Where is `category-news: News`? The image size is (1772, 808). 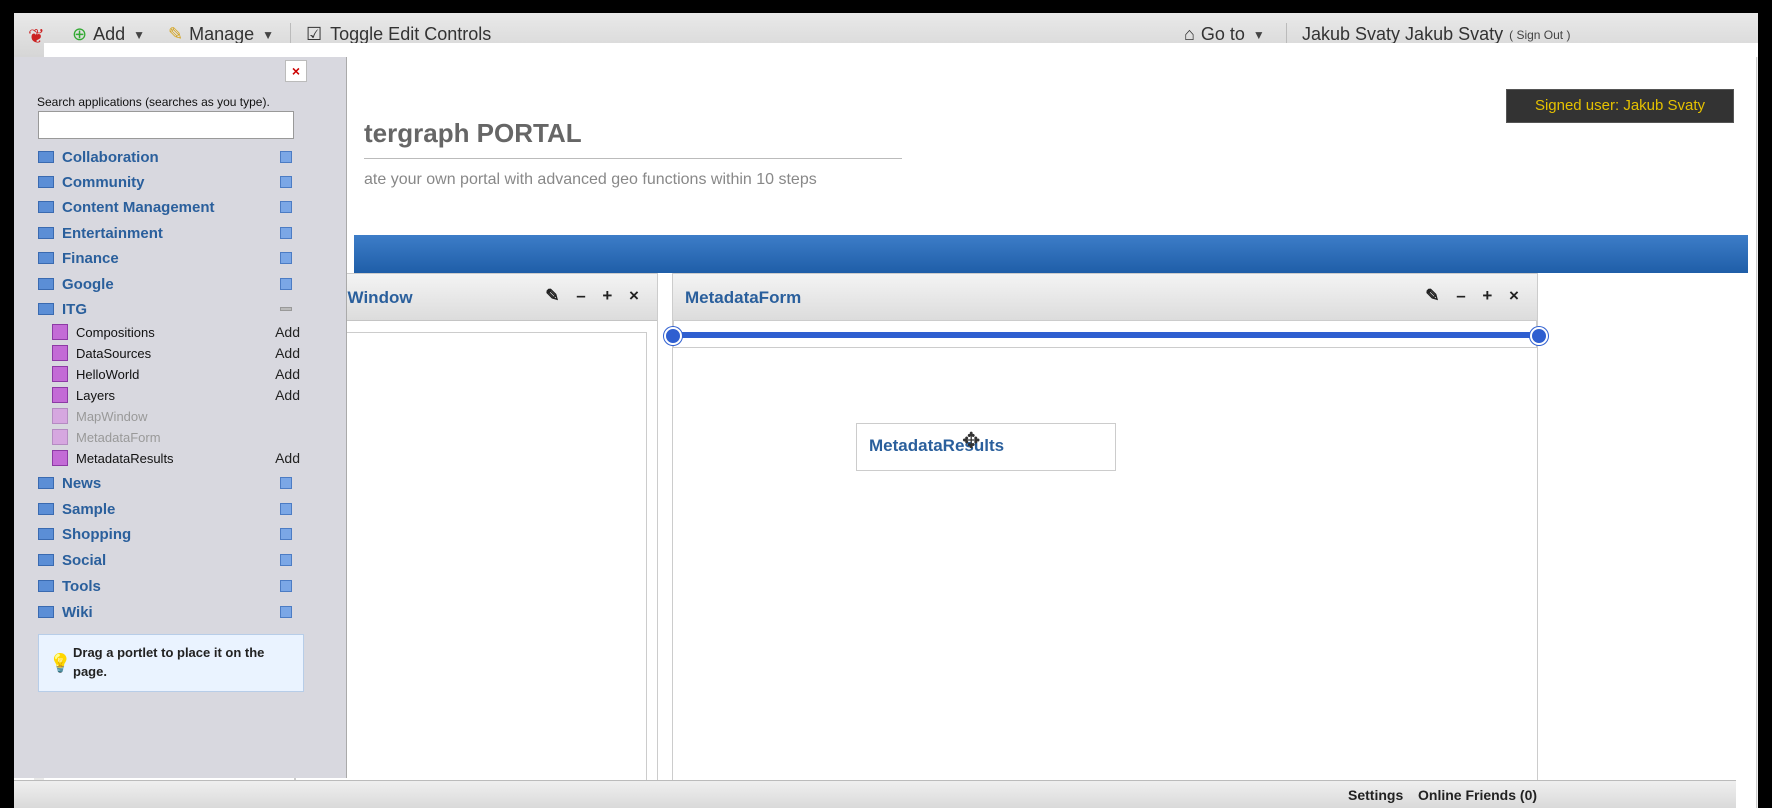
category-news: News is located at coordinates (170, 483).